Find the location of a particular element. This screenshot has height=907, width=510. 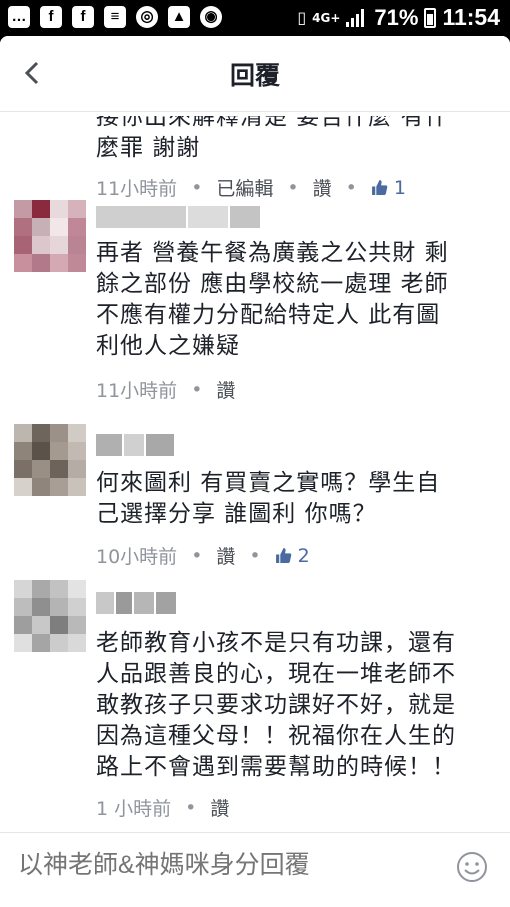

like-count: 1 is located at coordinates (388, 188).